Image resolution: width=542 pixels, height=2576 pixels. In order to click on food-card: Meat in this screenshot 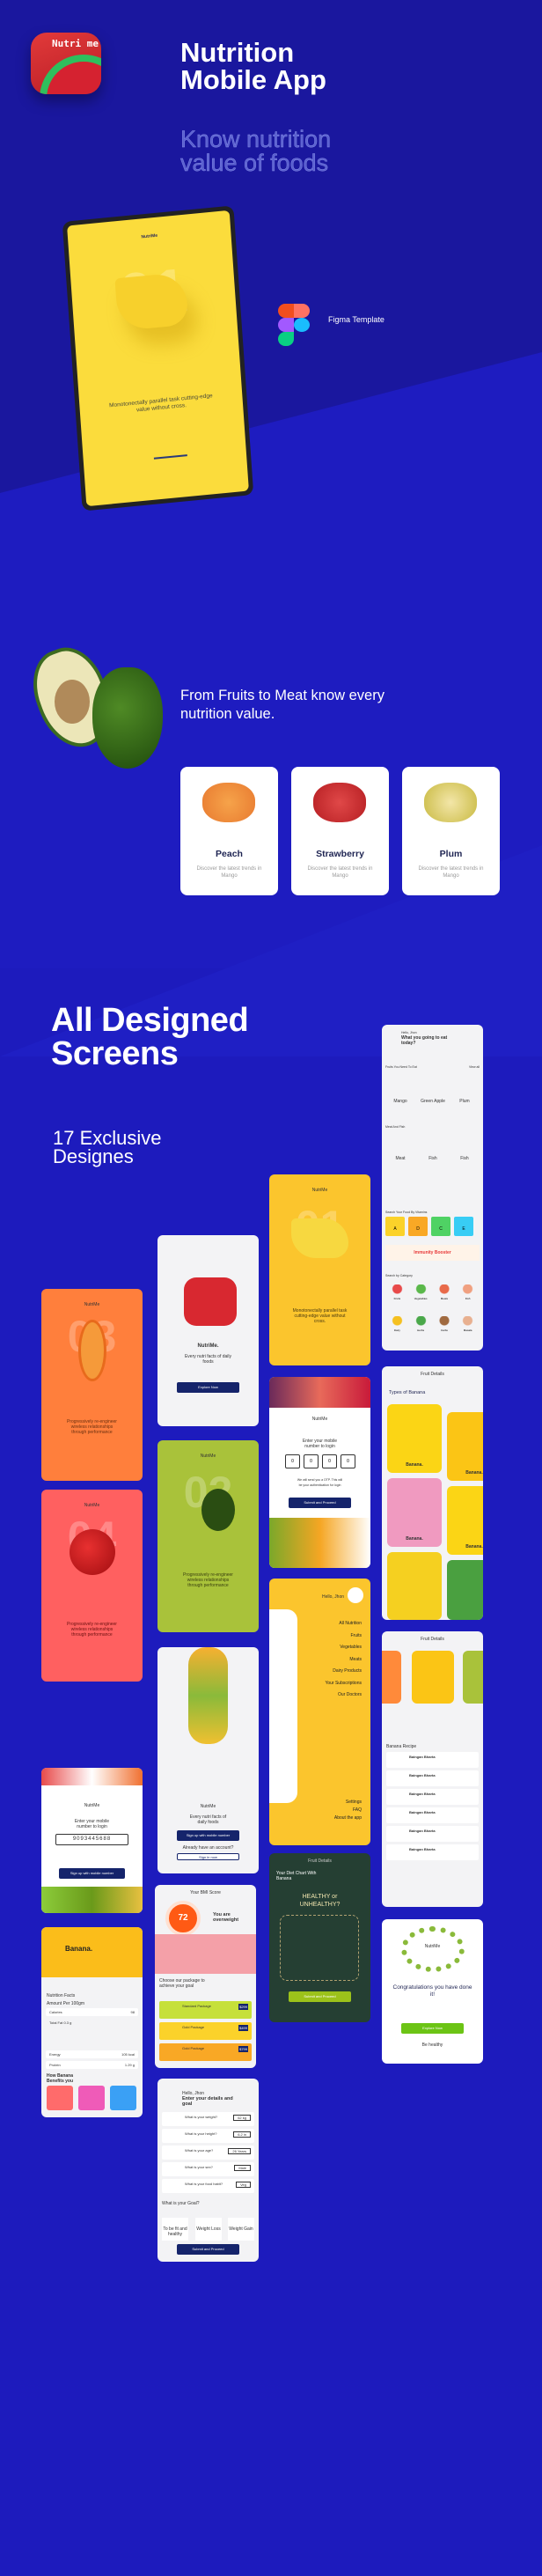, I will do `click(400, 1159)`.